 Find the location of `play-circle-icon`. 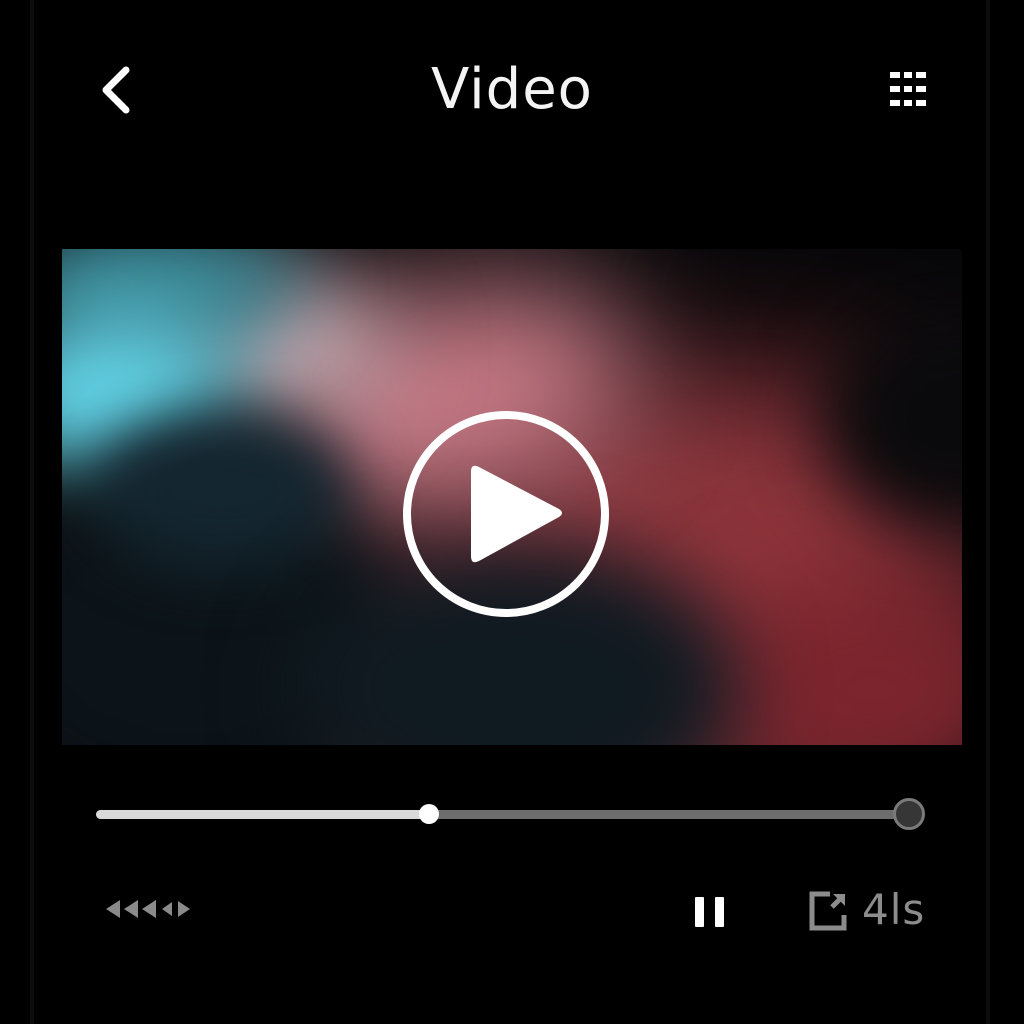

play-circle-icon is located at coordinates (506, 514).